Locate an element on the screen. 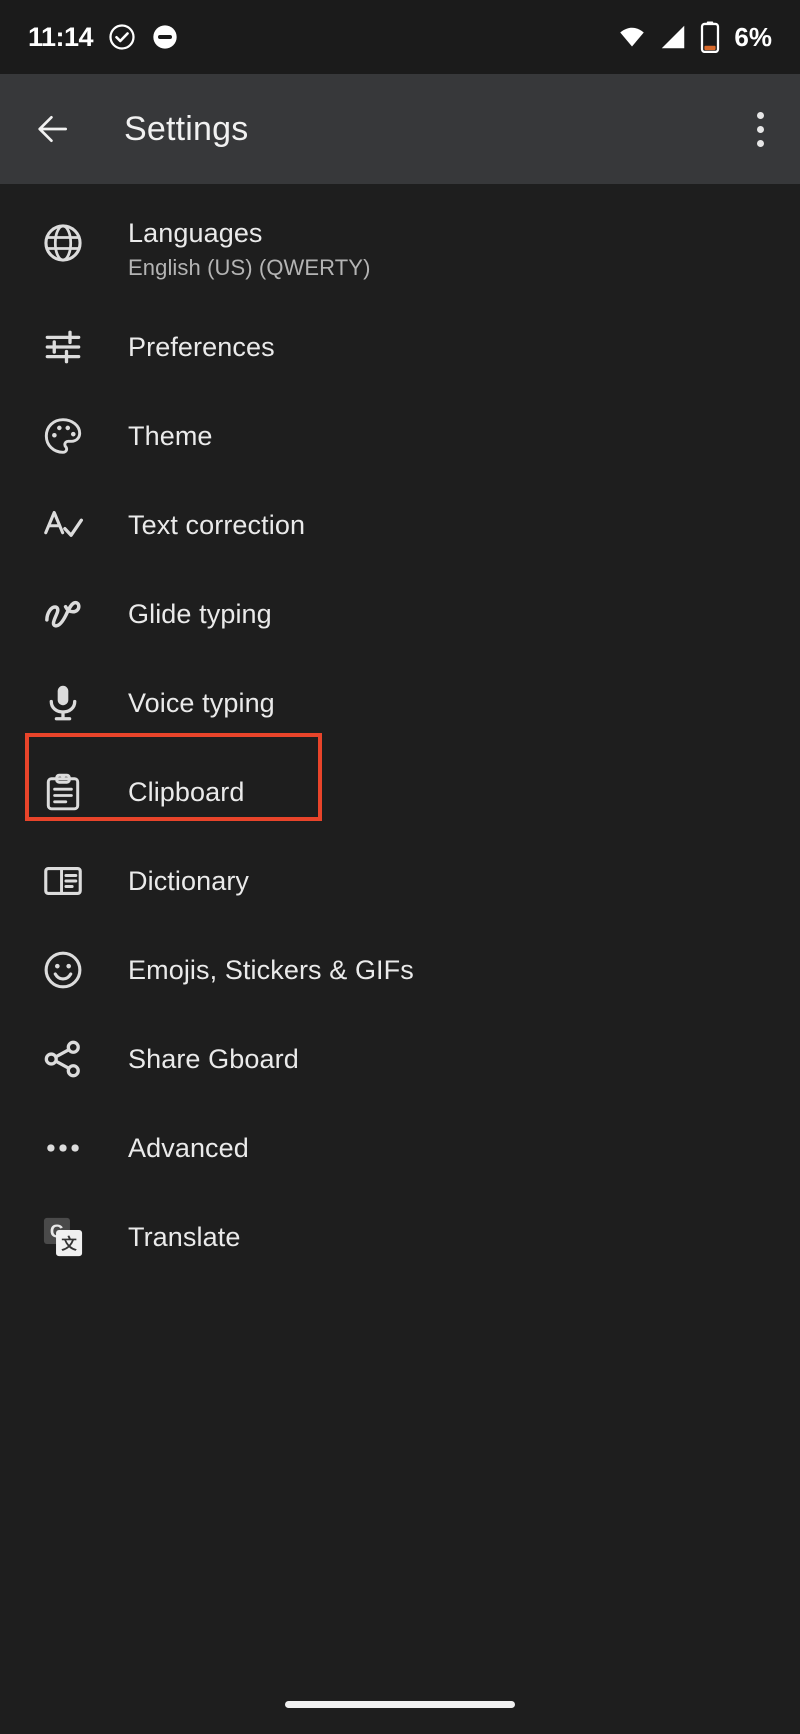 Image resolution: width=800 pixels, height=1734 pixels. settings-item-text: Preferences is located at coordinates (201, 347).